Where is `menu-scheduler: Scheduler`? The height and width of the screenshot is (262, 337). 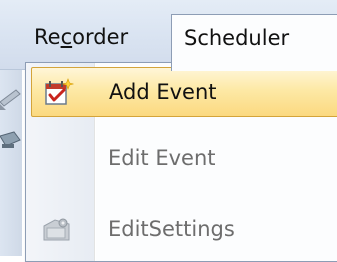 menu-scheduler: Scheduler is located at coordinates (254, 42).